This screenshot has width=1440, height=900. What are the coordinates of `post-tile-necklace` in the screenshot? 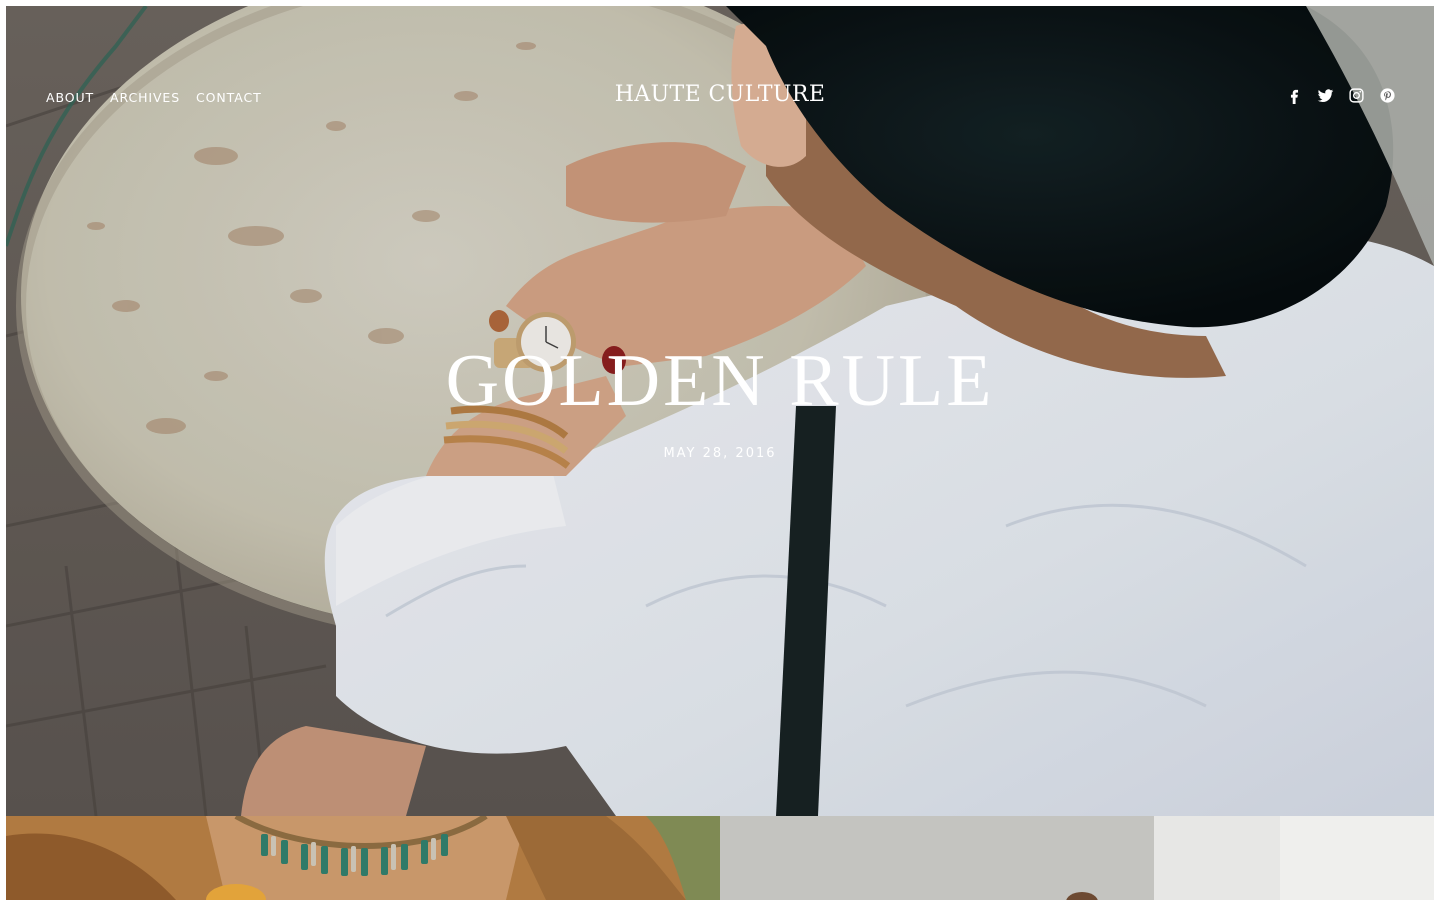 It's located at (363, 858).